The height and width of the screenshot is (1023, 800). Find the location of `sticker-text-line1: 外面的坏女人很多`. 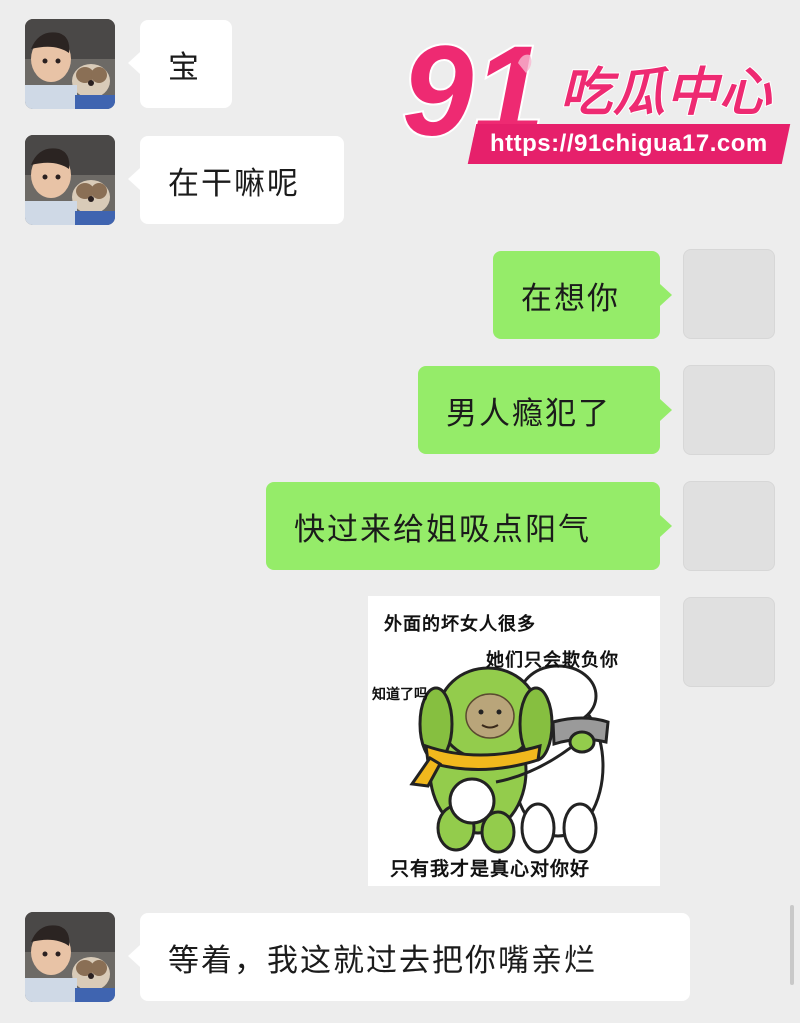

sticker-text-line1: 外面的坏女人很多 is located at coordinates (460, 624).